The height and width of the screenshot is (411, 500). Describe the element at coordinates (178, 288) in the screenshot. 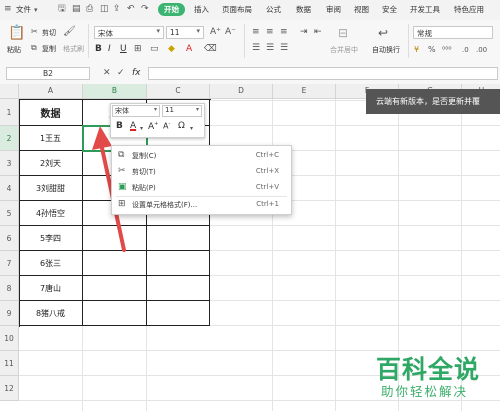

I see `cell-c8` at that location.